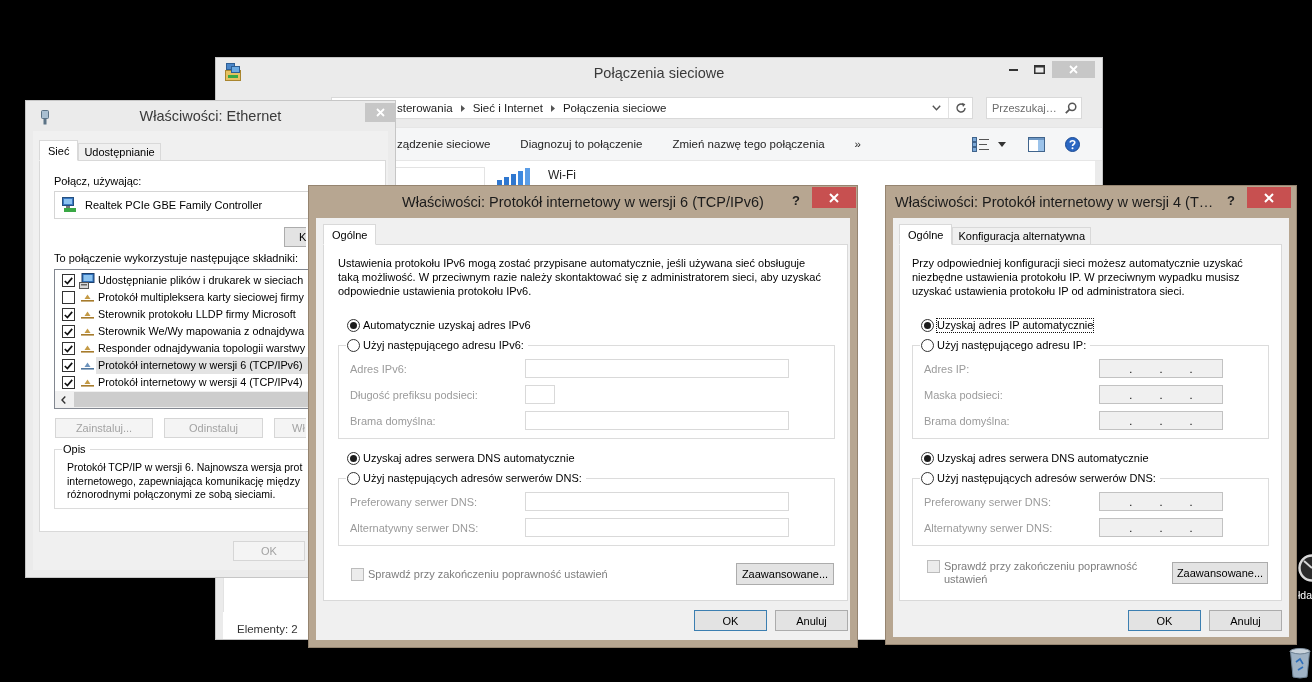 This screenshot has width=1312, height=682. What do you see at coordinates (1022, 236) in the screenshot?
I see `tab: Konfiguracja alternatywna` at bounding box center [1022, 236].